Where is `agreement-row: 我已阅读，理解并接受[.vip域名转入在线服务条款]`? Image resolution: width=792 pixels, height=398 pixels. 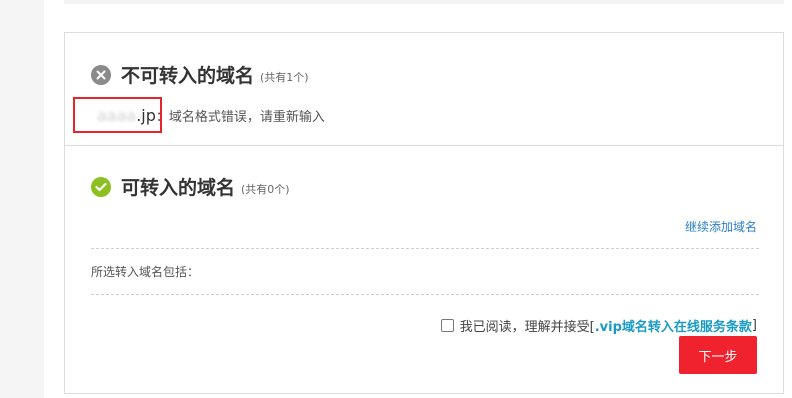 agreement-row: 我已阅读，理解并接受[.vip域名转入在线服务条款] is located at coordinates (598, 325).